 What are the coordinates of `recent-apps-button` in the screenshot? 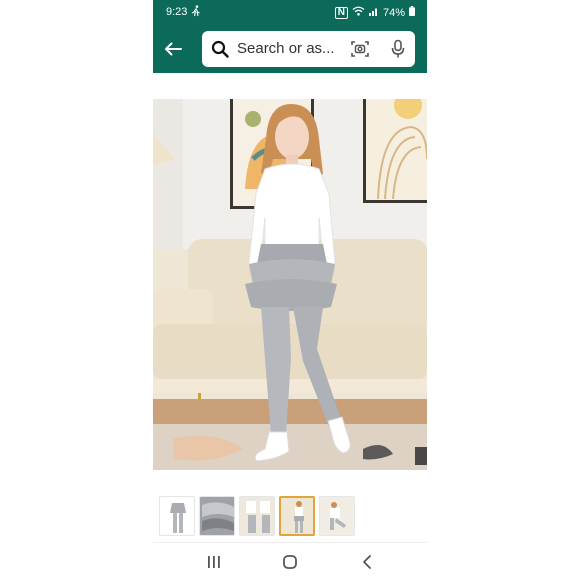 It's located at (214, 562).